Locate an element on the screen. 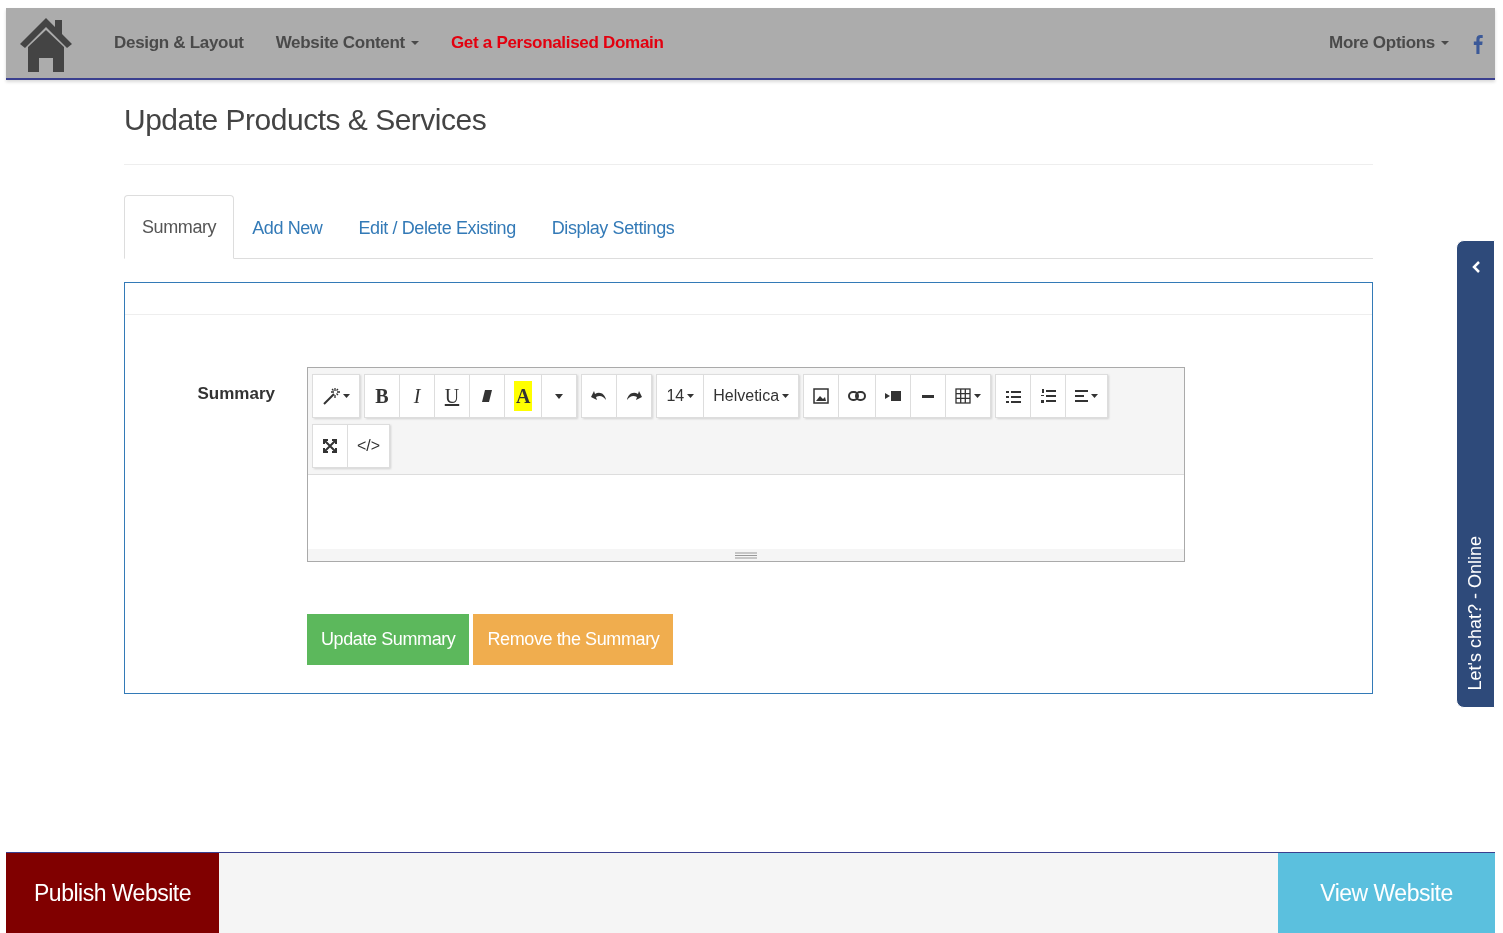  resize-grip-icon is located at coordinates (746, 555).